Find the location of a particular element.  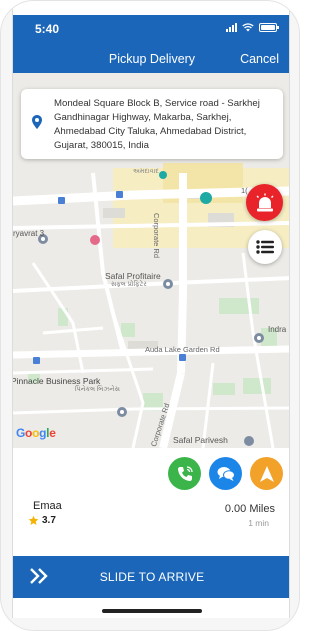

sos-button is located at coordinates (264, 202).